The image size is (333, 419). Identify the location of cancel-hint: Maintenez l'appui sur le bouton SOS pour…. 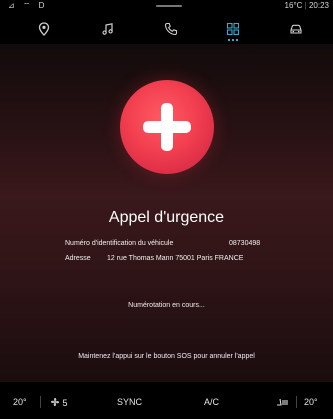
(166, 356).